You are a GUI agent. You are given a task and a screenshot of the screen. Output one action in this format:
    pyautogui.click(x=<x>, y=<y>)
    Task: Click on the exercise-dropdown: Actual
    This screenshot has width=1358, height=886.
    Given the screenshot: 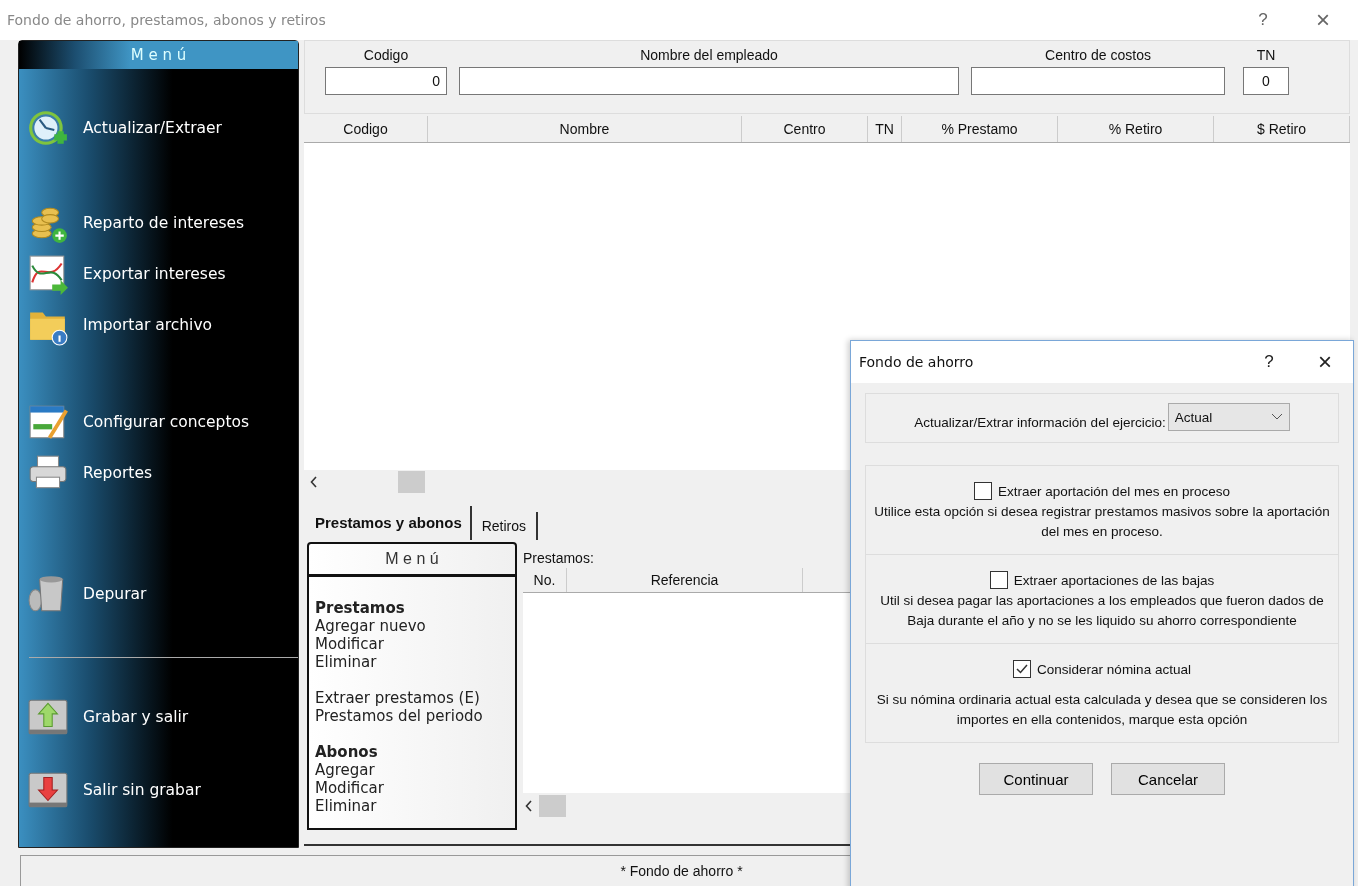 What is the action you would take?
    pyautogui.click(x=1228, y=417)
    